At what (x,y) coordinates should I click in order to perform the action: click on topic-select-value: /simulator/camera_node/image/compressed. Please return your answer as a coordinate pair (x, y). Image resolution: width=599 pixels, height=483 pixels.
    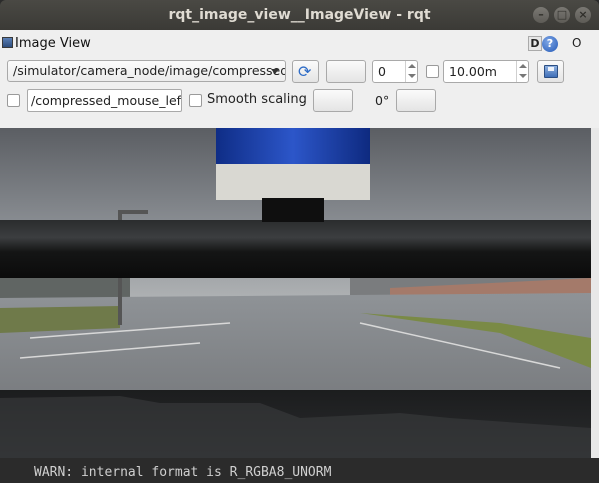
    Looking at the image, I should click on (149, 70).